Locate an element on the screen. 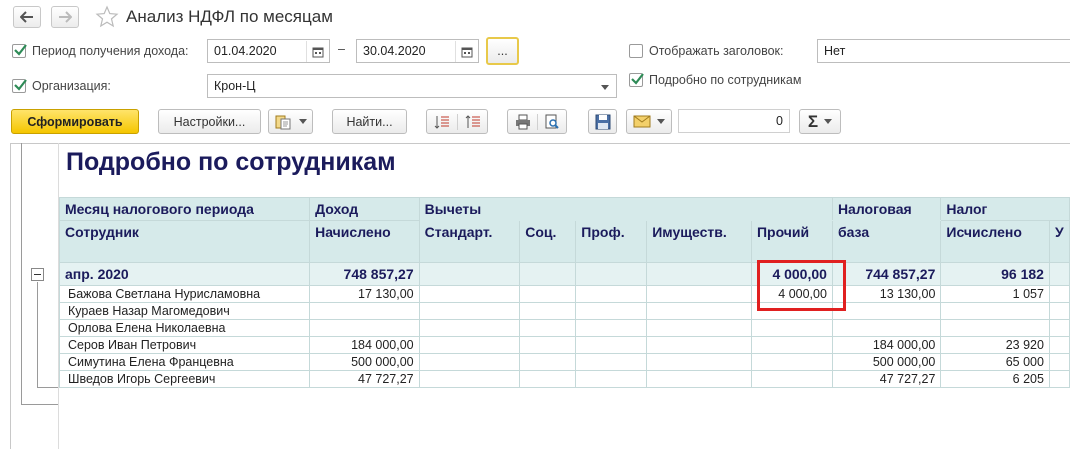  employee-tax: 23 920 is located at coordinates (995, 345).